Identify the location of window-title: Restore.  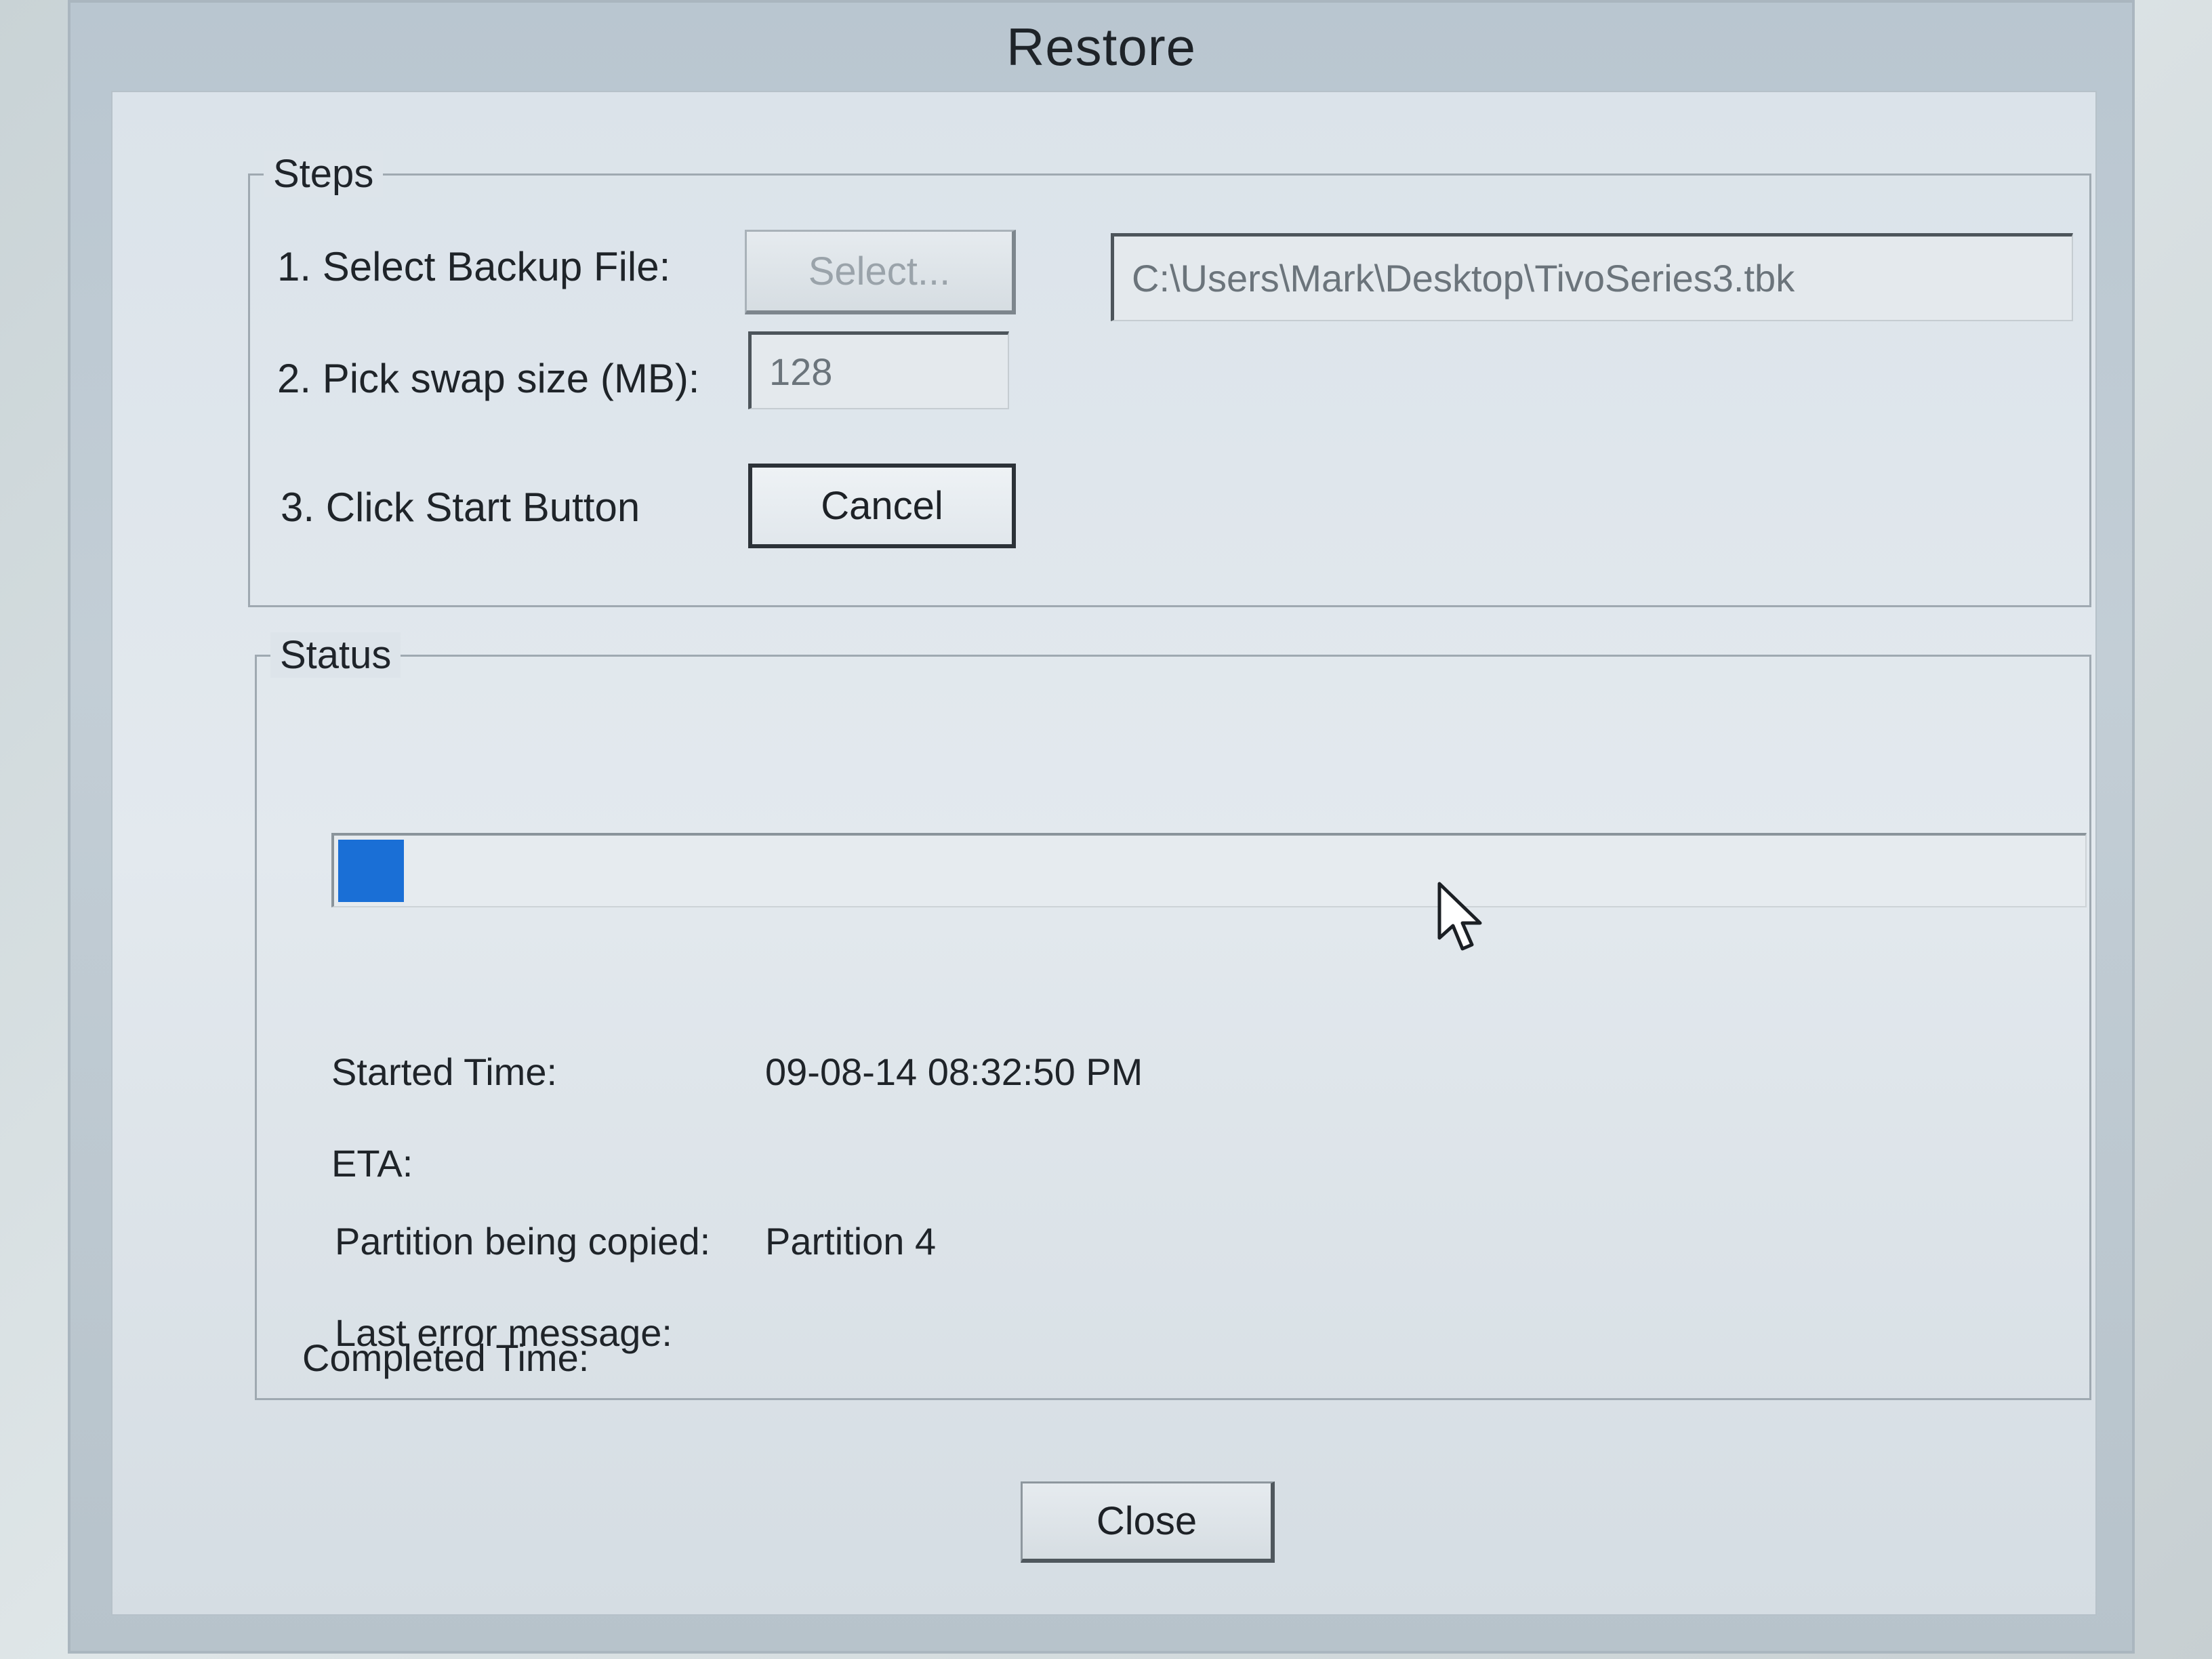
(1101, 47).